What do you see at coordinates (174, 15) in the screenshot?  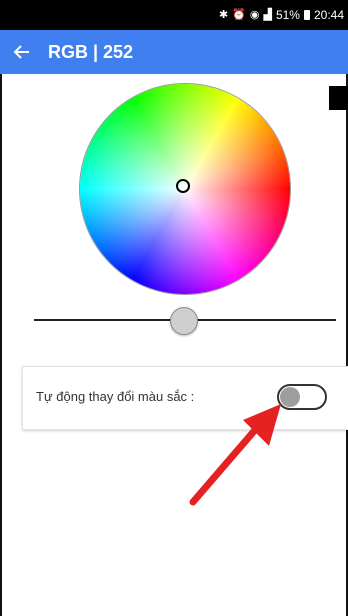 I see `status-bar: ✱ ⏰ ◉ ▟ 51% 20:44` at bounding box center [174, 15].